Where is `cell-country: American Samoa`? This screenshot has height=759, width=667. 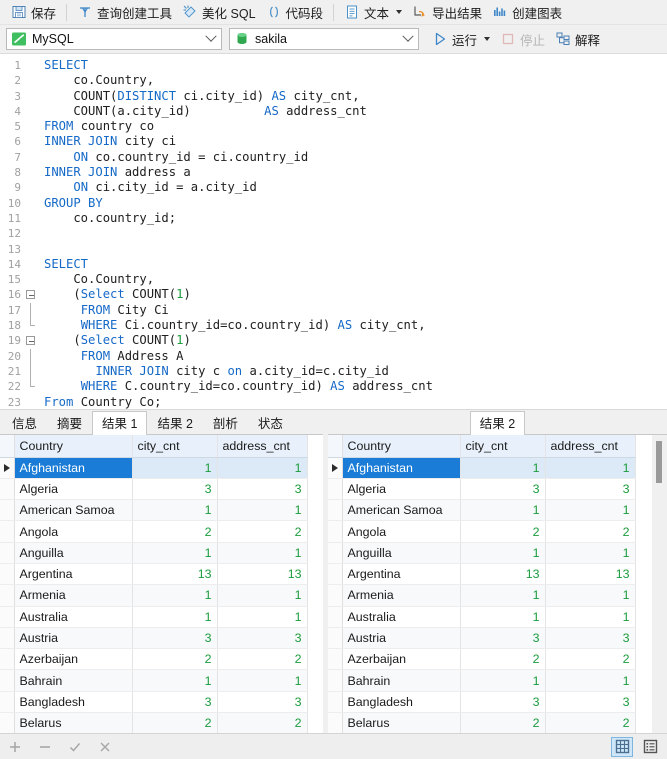
cell-country: American Samoa is located at coordinates (73, 510).